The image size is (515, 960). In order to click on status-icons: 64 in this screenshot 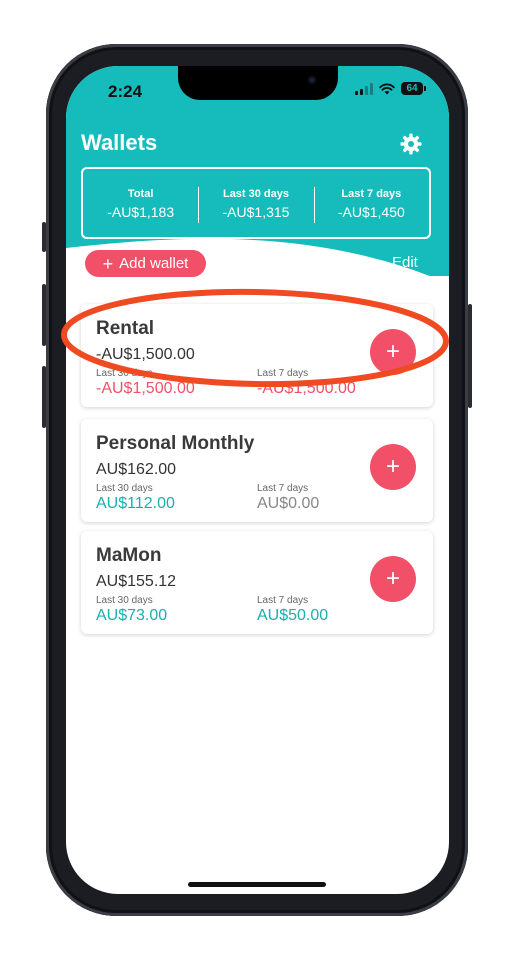, I will do `click(390, 88)`.